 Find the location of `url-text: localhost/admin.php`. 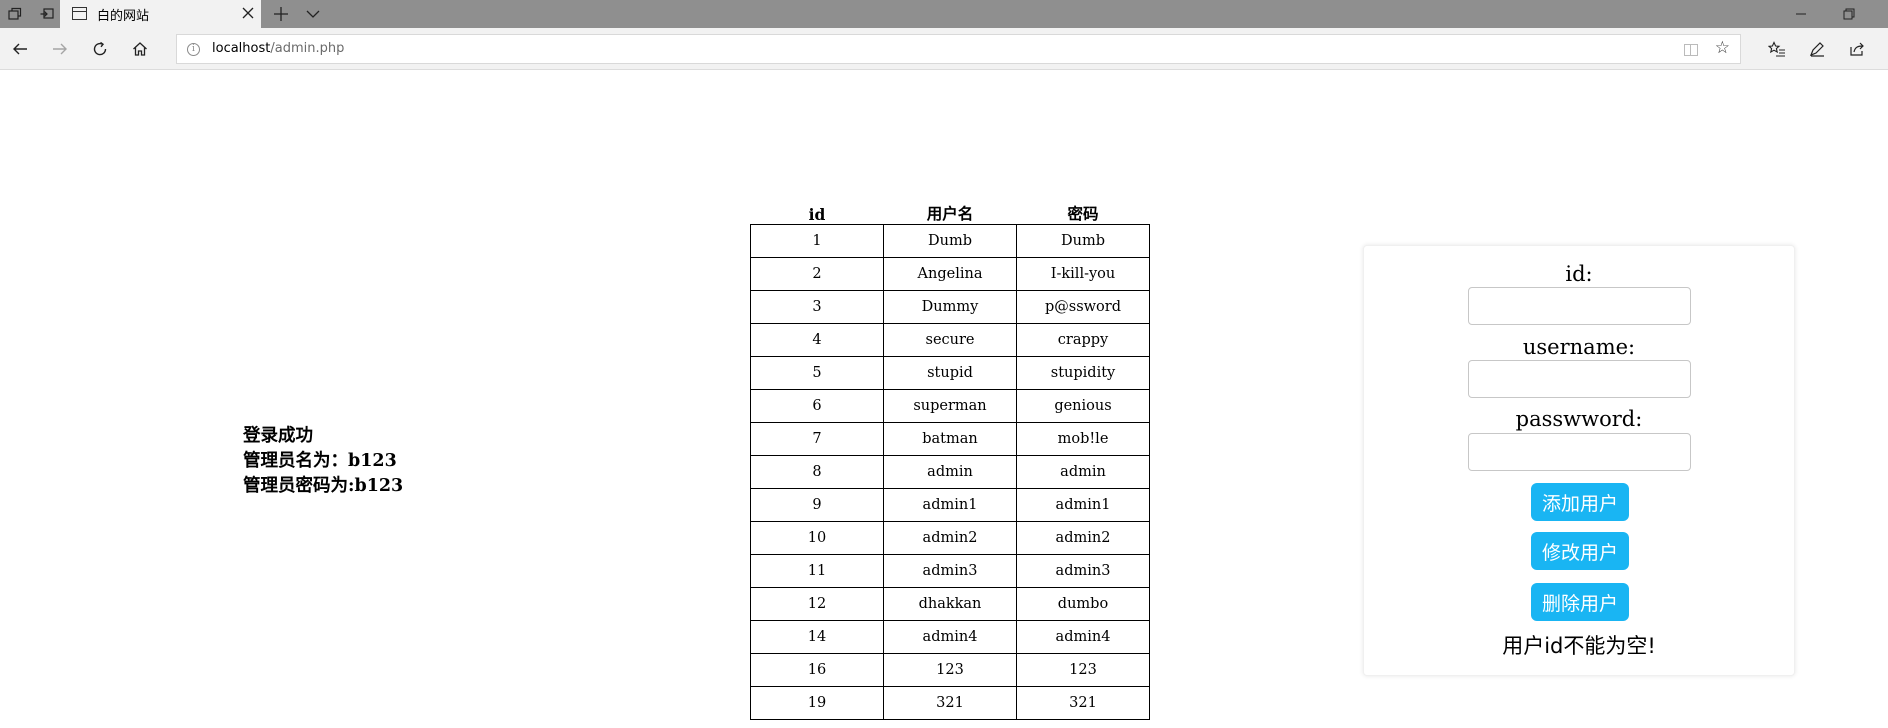

url-text: localhost/admin.php is located at coordinates (278, 48).